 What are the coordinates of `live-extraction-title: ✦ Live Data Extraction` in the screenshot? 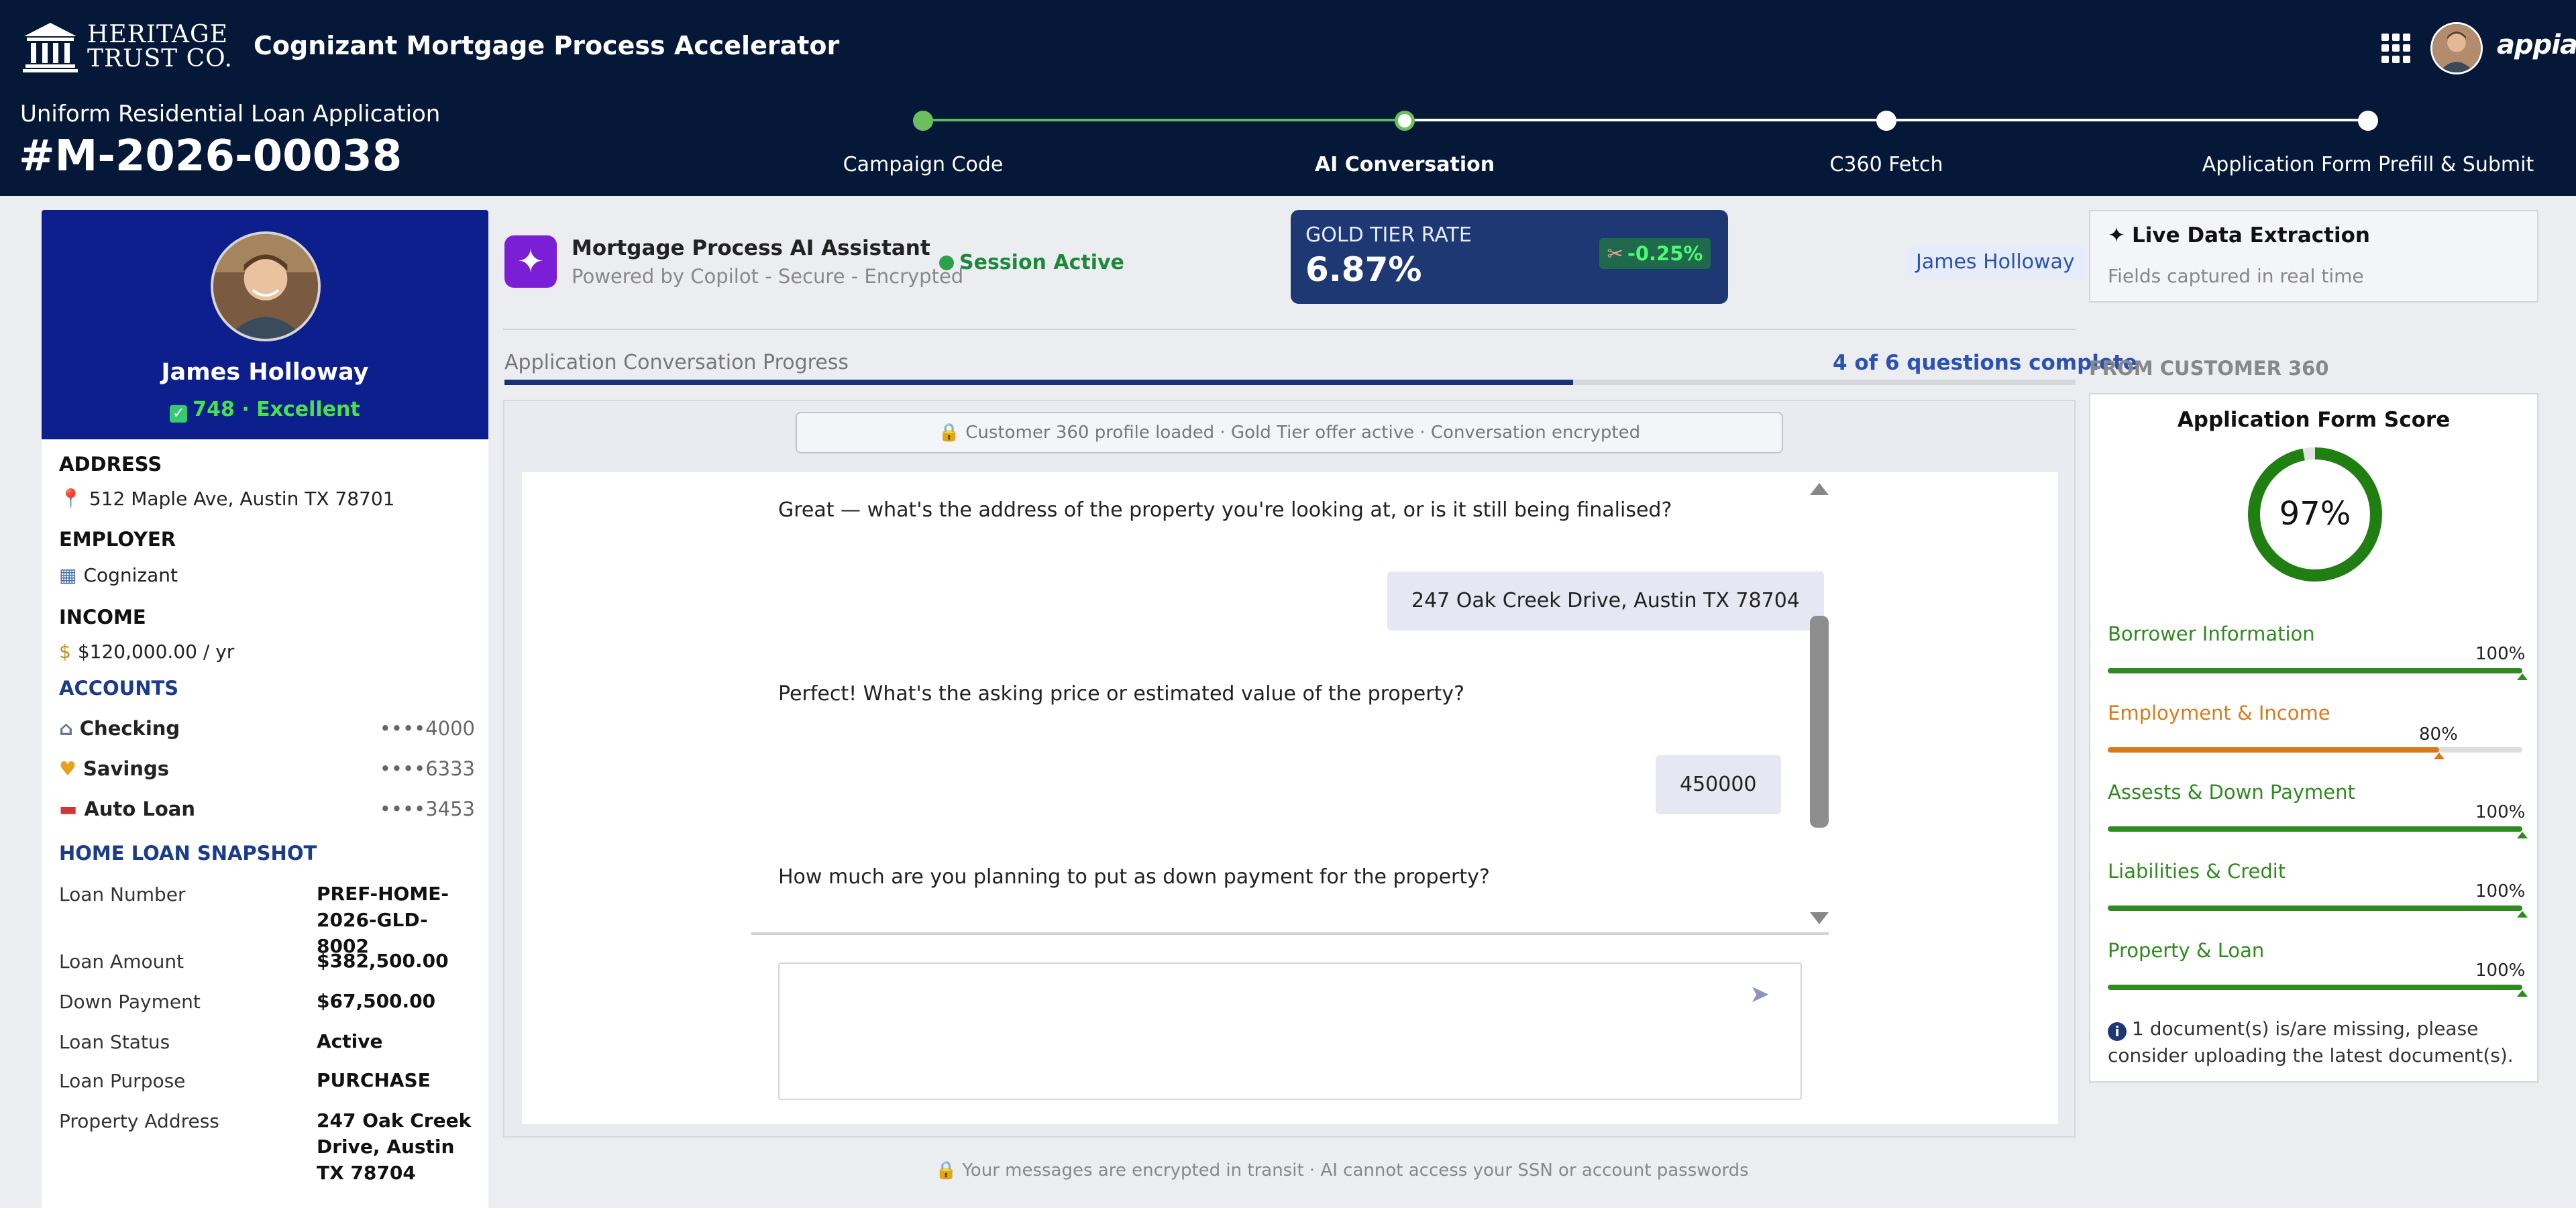 It's located at (2239, 235).